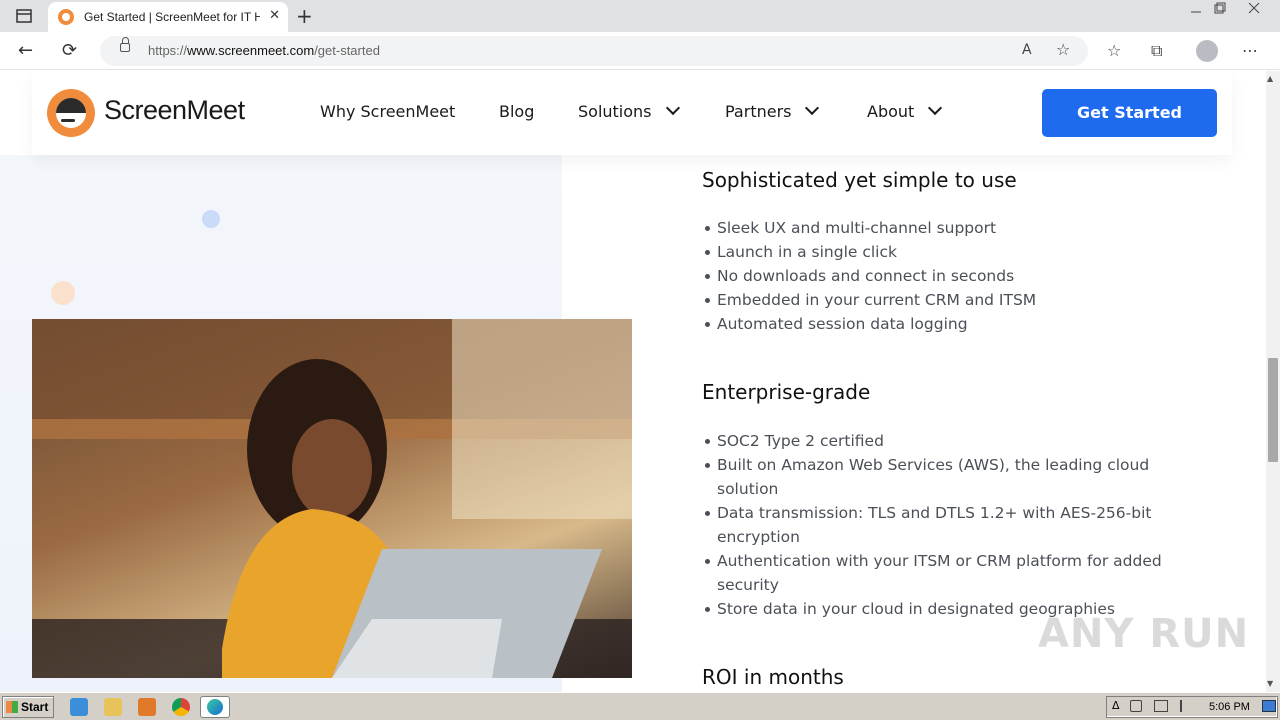  What do you see at coordinates (1269, 706) in the screenshot?
I see `show-desktop-icon` at bounding box center [1269, 706].